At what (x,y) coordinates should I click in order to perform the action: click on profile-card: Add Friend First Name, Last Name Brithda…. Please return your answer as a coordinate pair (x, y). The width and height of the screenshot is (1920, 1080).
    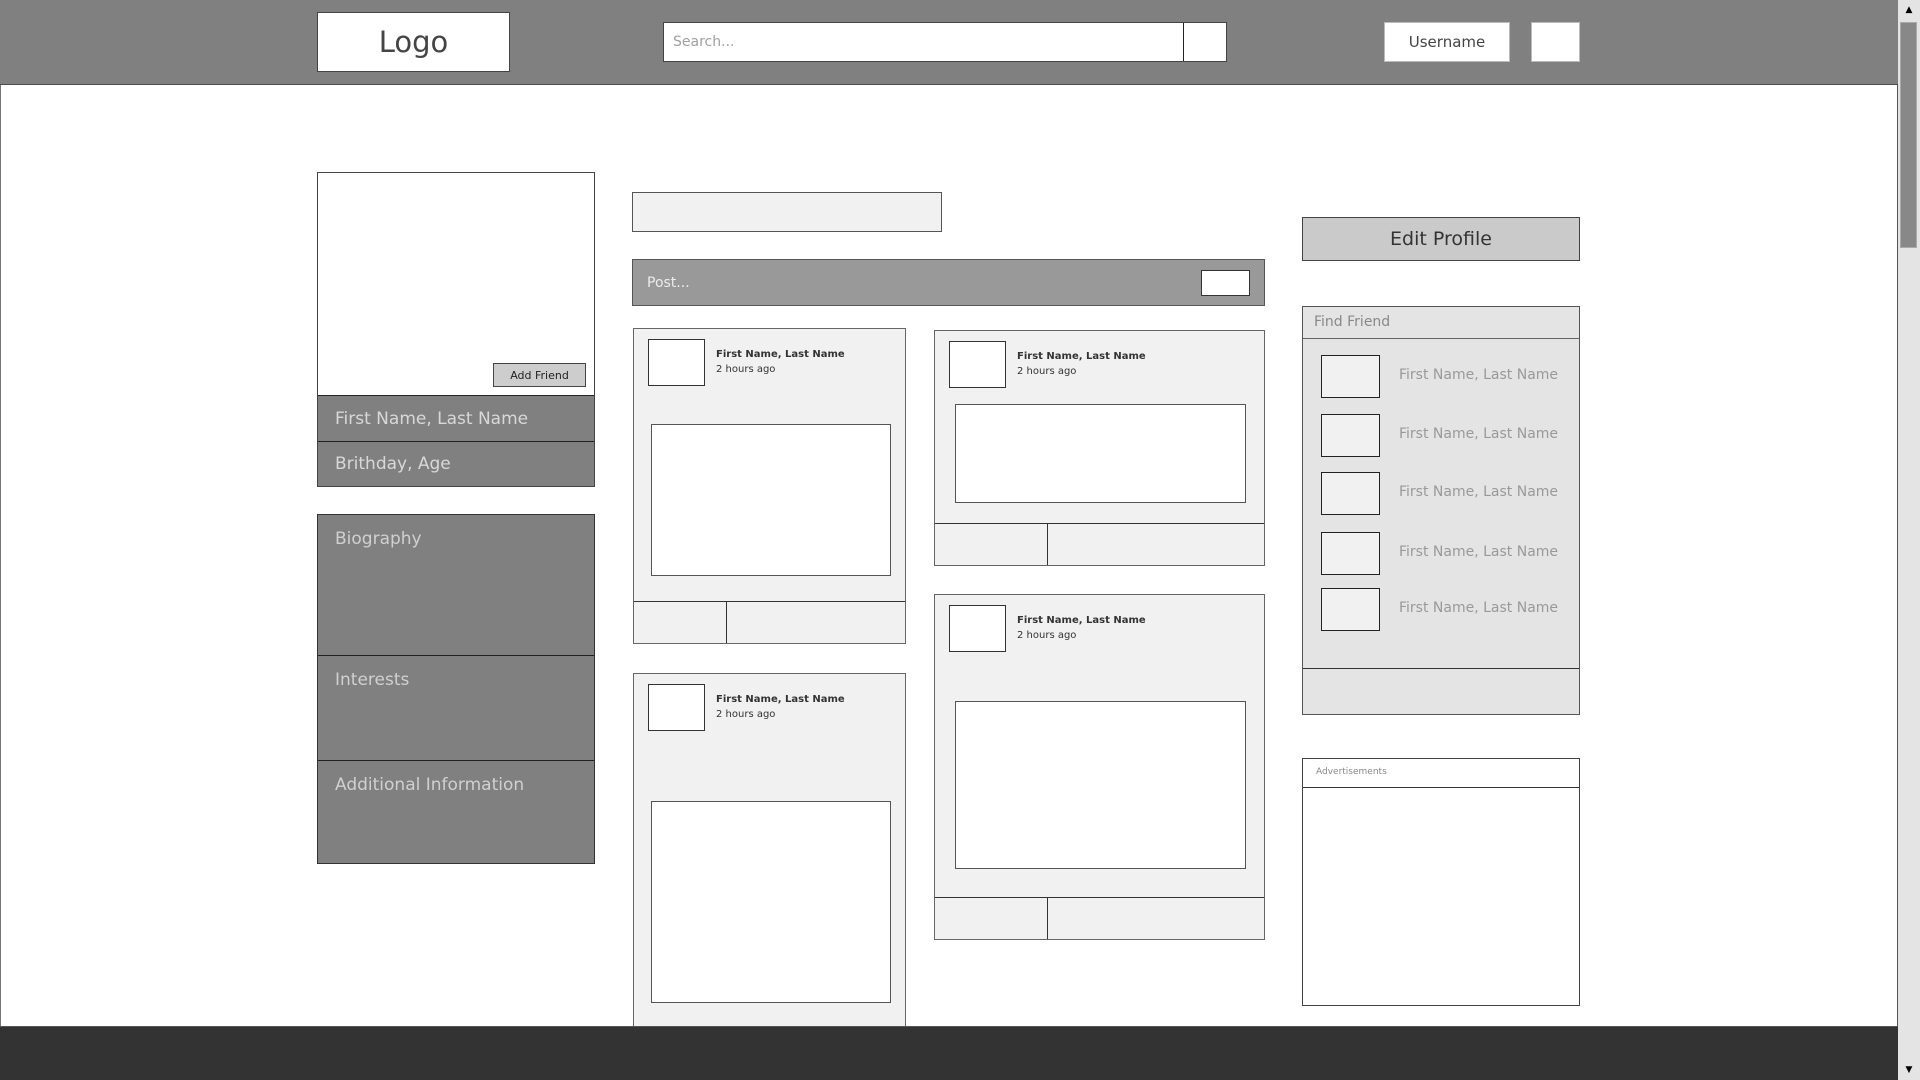
    Looking at the image, I should click on (456, 329).